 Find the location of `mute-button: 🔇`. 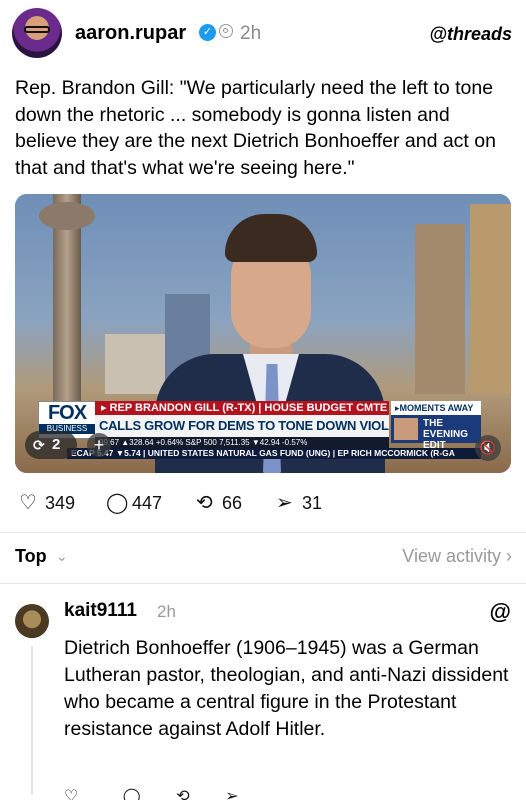

mute-button: 🔇 is located at coordinates (488, 448).